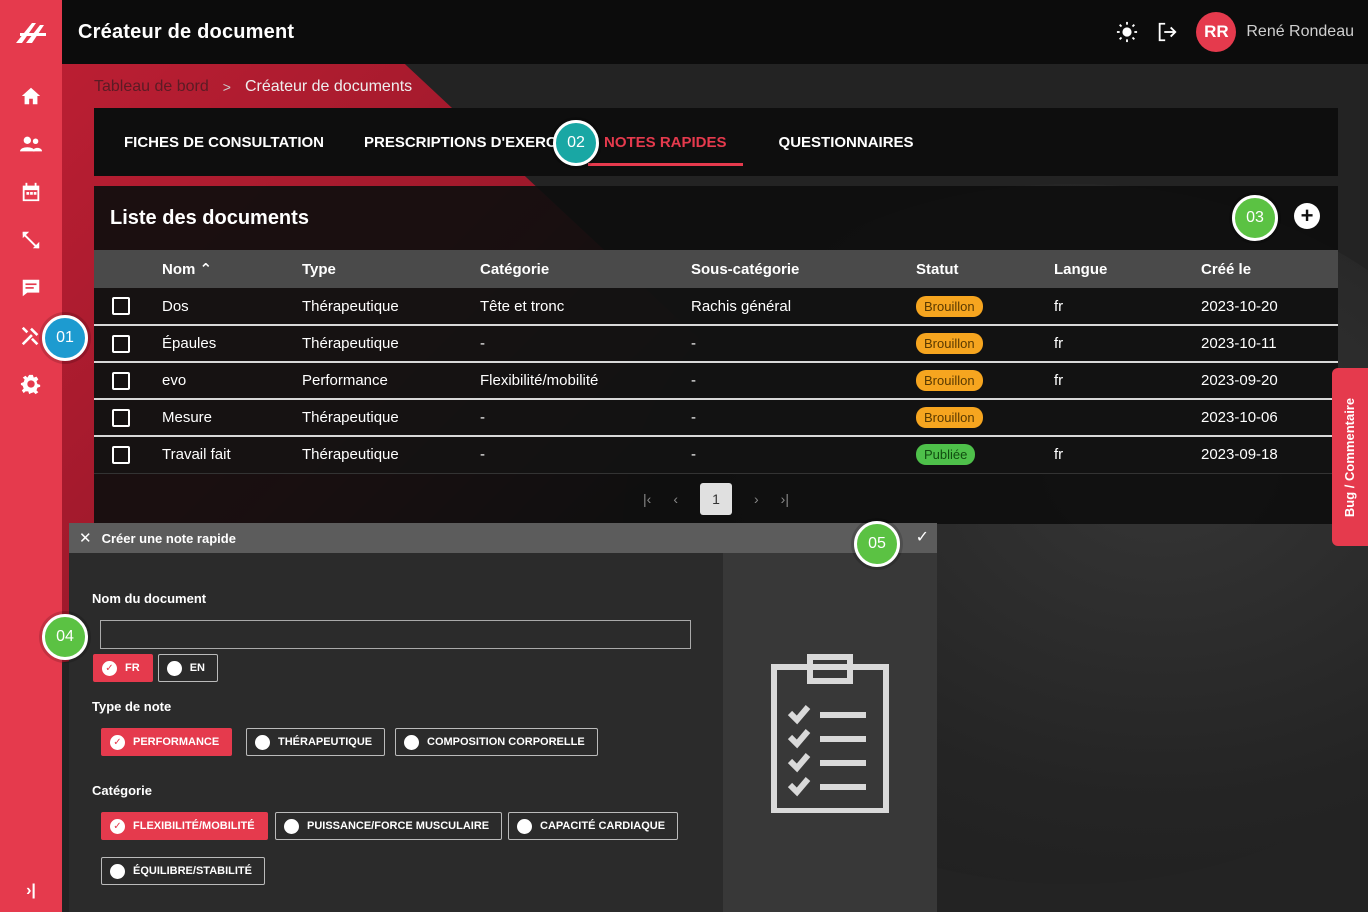  What do you see at coordinates (675, 499) in the screenshot?
I see `prev-page-button: ‹` at bounding box center [675, 499].